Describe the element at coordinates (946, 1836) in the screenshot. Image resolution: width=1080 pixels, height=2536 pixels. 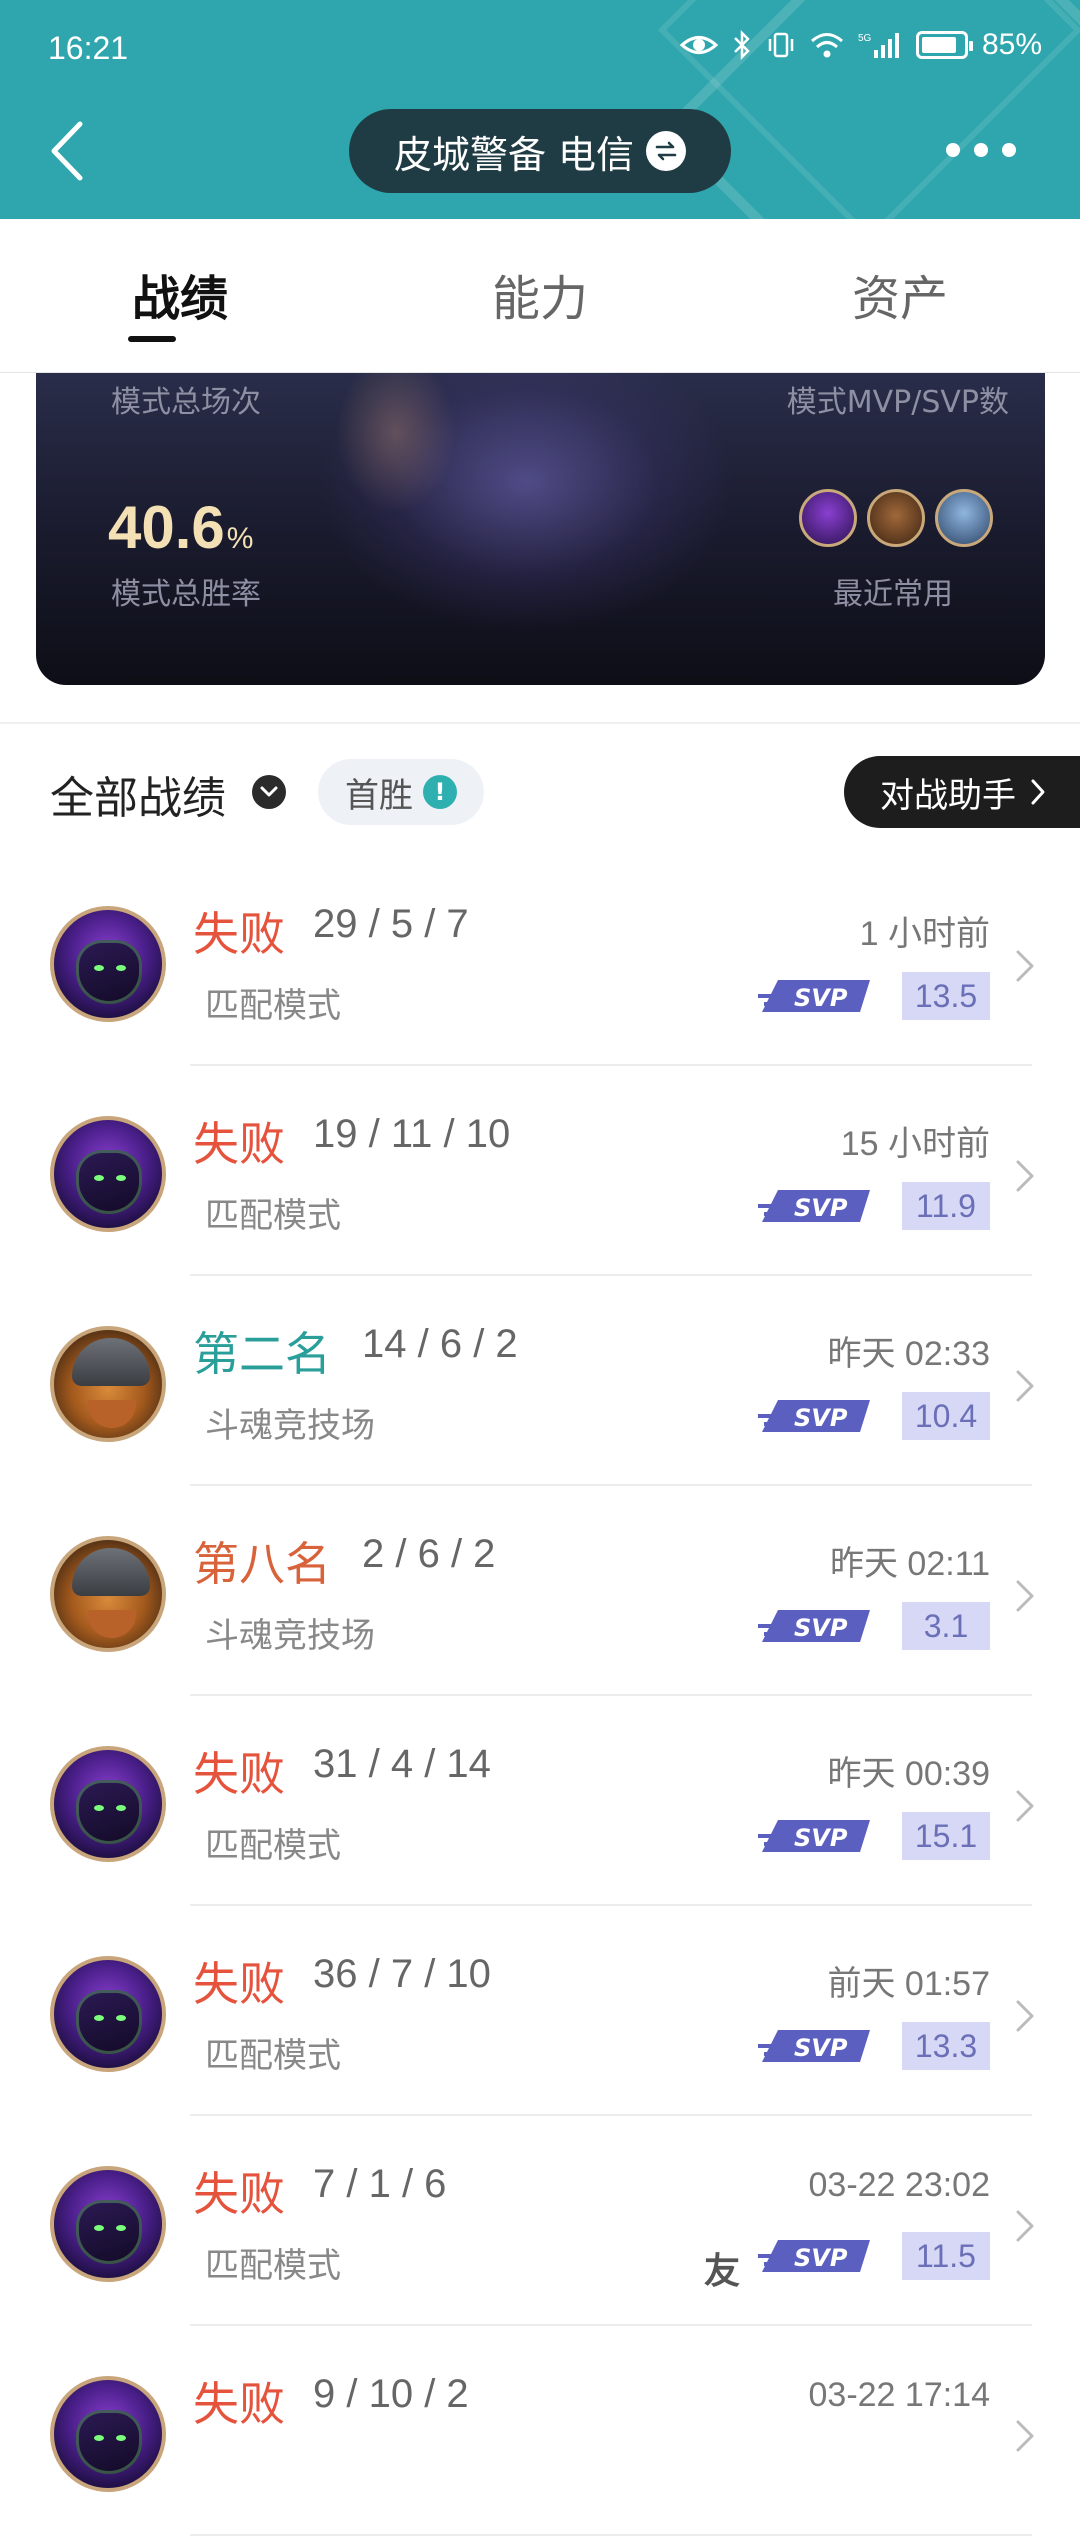
I see `match-score: 15.1` at that location.